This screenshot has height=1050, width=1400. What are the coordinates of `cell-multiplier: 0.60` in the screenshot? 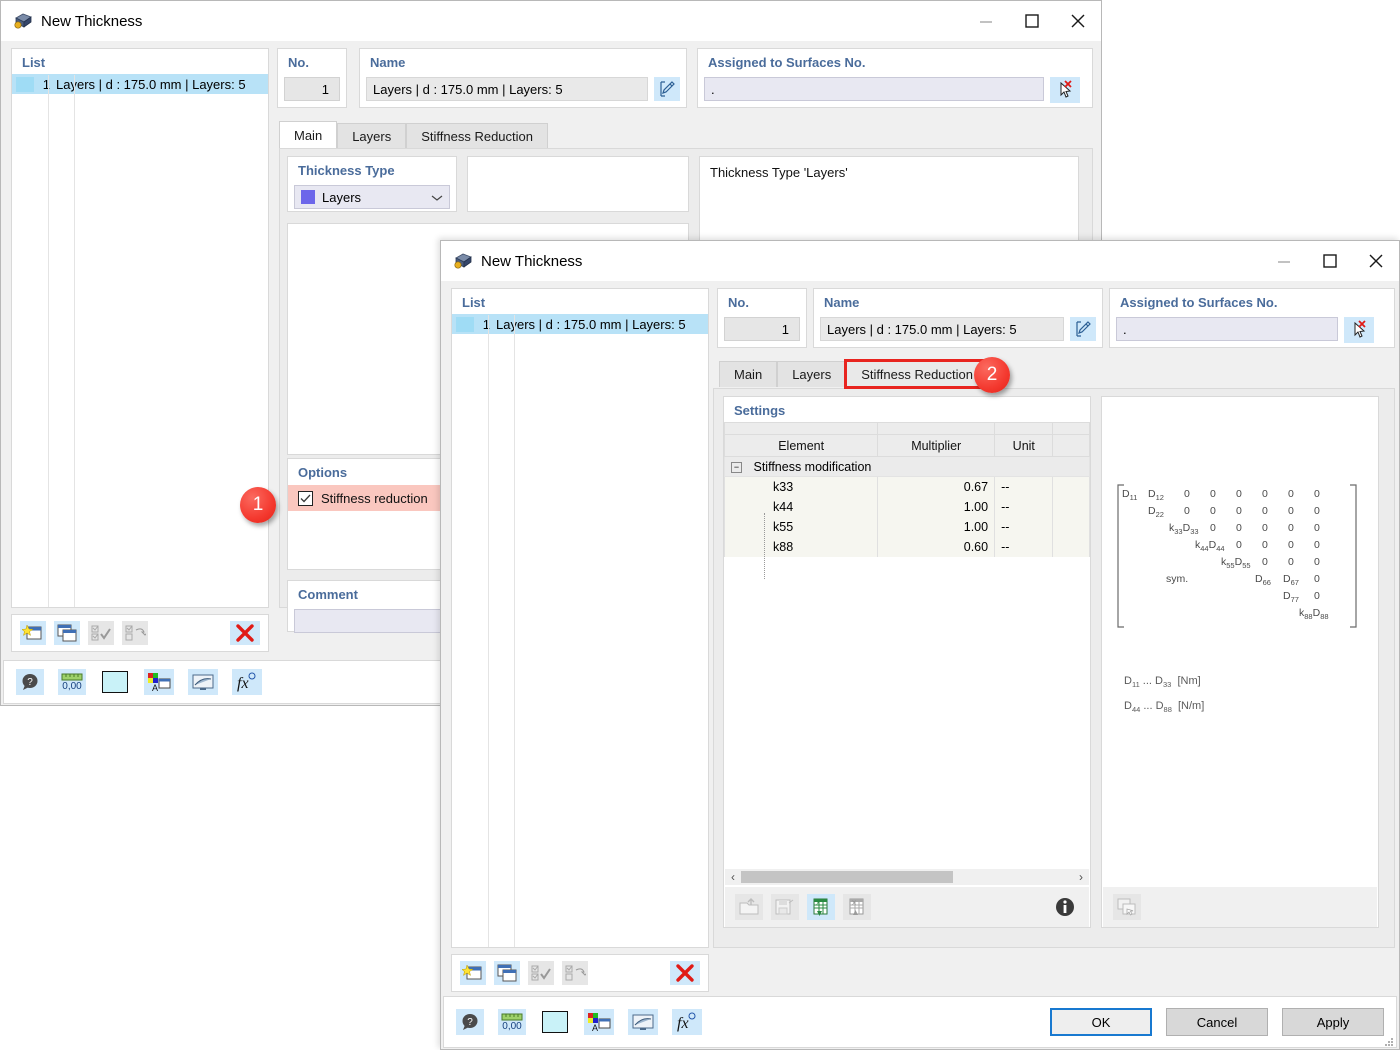 It's located at (936, 546).